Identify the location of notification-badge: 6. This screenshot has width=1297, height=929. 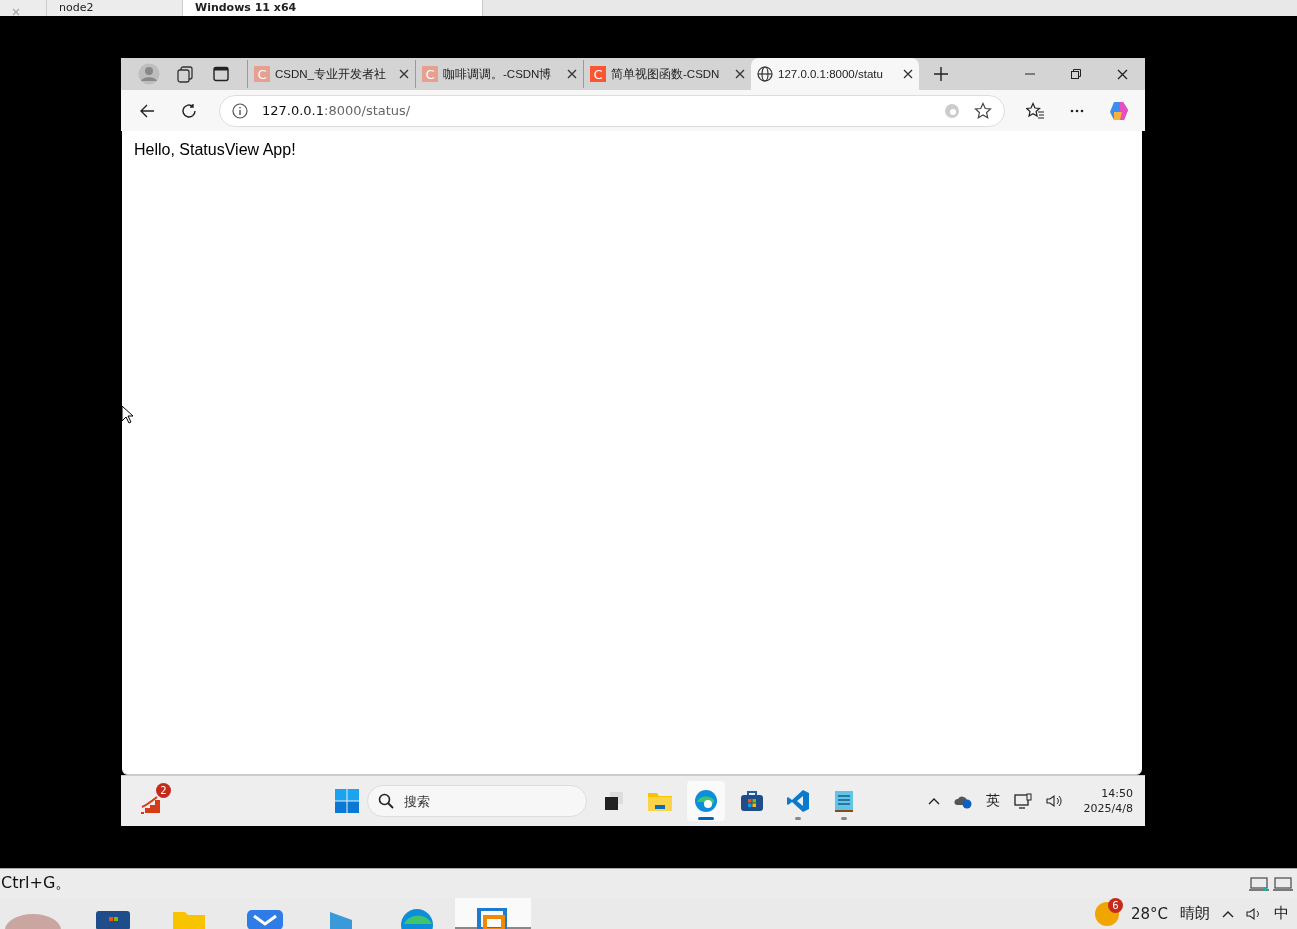
(1115, 905).